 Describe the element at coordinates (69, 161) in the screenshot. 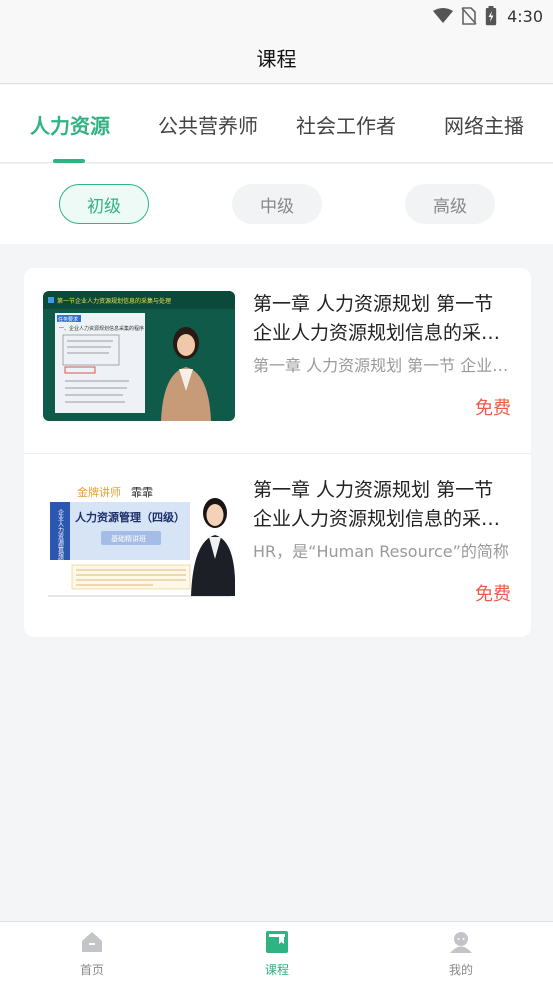

I see `tab-indicator` at that location.